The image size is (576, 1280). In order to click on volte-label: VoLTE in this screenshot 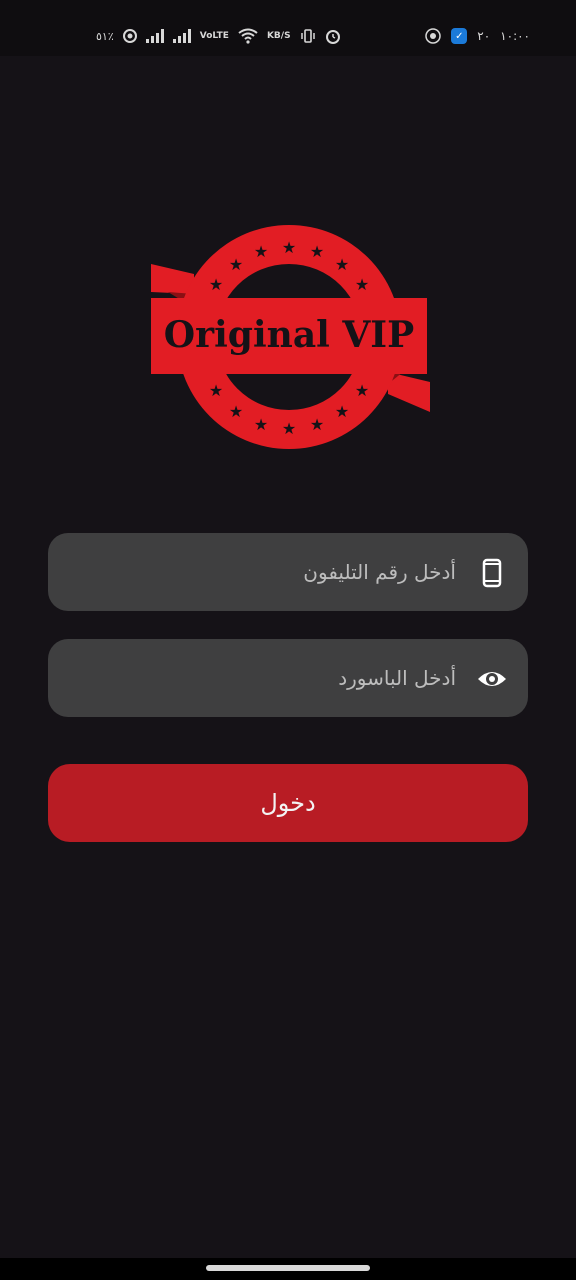, I will do `click(214, 36)`.